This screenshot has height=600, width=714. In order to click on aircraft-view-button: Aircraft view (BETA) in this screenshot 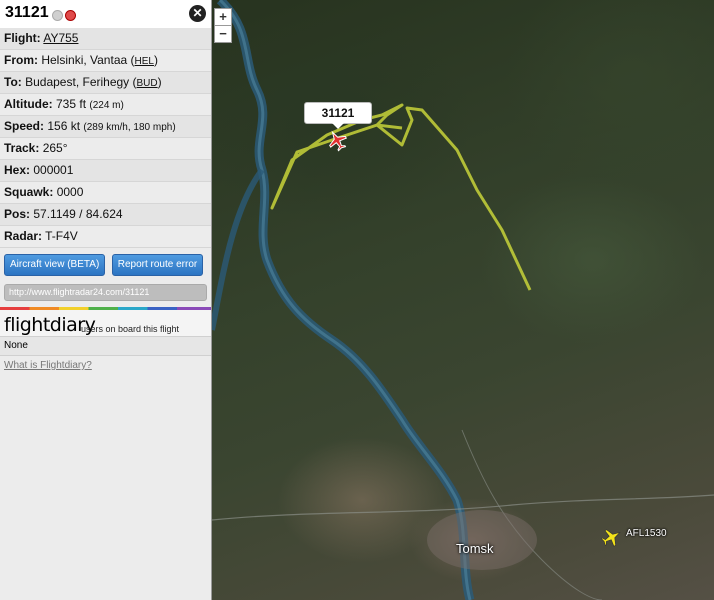, I will do `click(55, 265)`.